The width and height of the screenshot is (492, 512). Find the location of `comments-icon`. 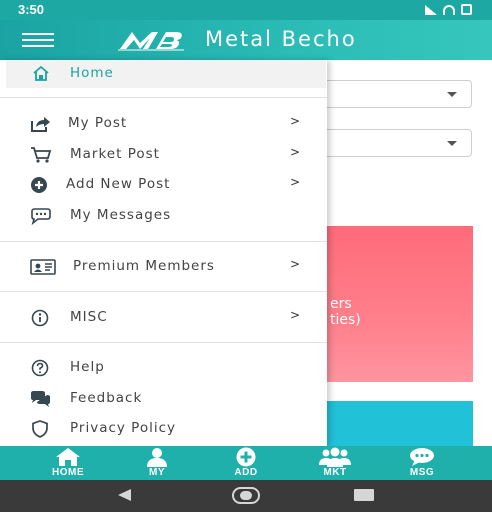

comments-icon is located at coordinates (40, 399).